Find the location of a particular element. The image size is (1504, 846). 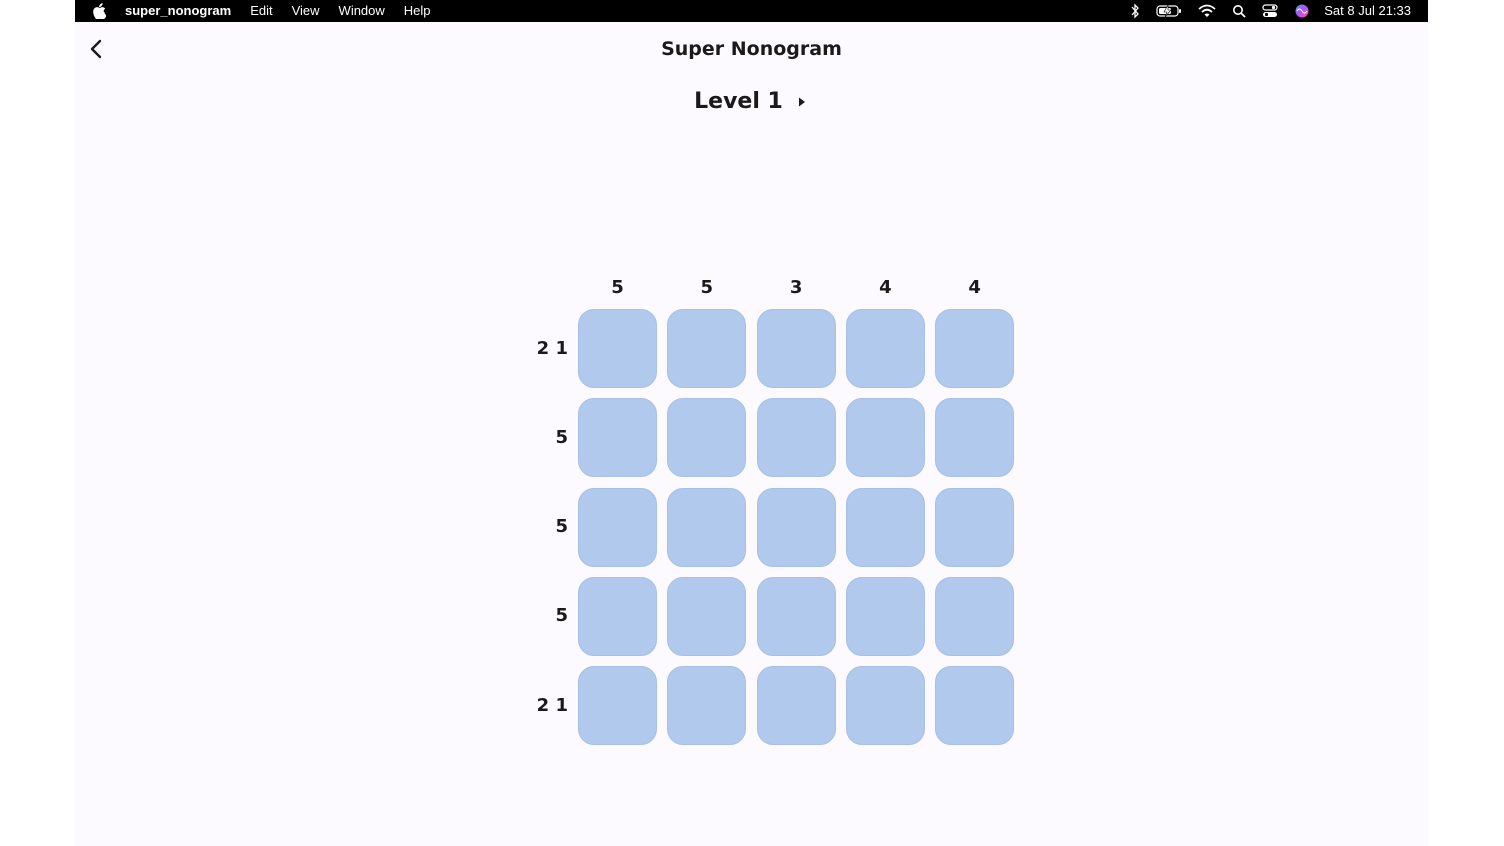

battery-charging-icon is located at coordinates (1169, 11).